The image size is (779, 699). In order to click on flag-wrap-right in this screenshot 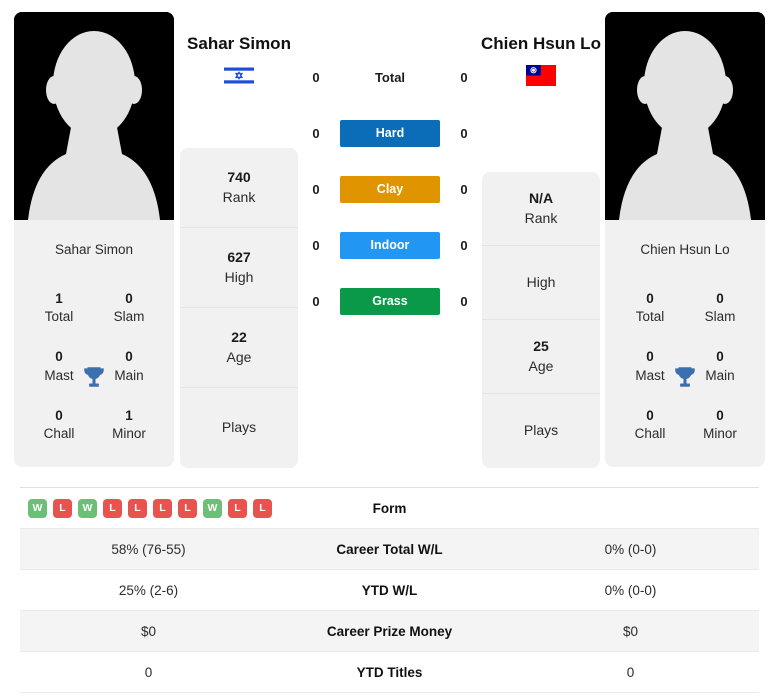, I will do `click(541, 75)`.